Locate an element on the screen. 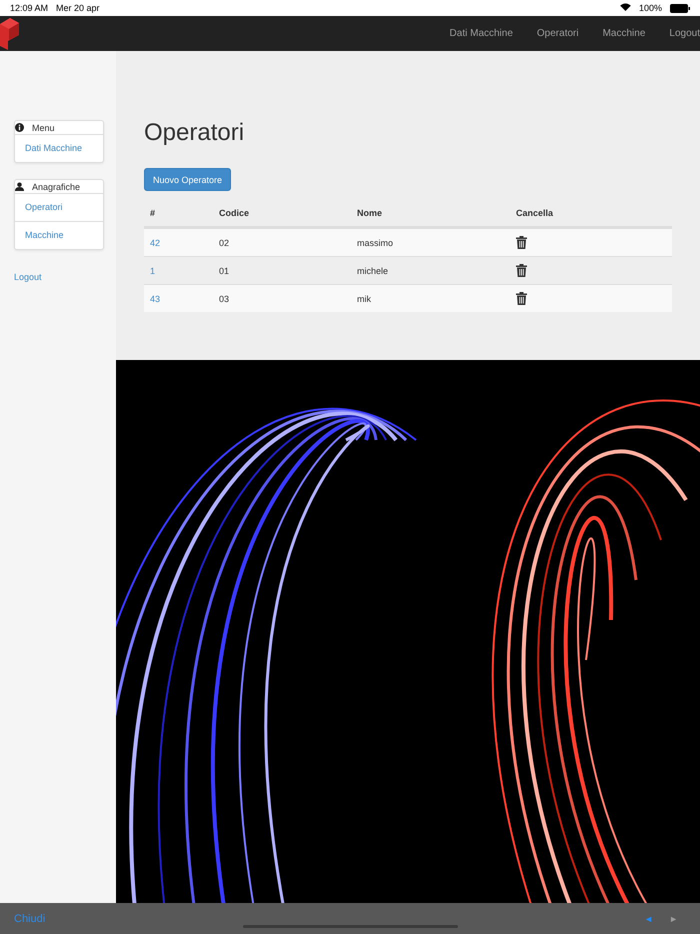 The width and height of the screenshot is (700, 934). nav-link: Dati Macchine is located at coordinates (481, 33).